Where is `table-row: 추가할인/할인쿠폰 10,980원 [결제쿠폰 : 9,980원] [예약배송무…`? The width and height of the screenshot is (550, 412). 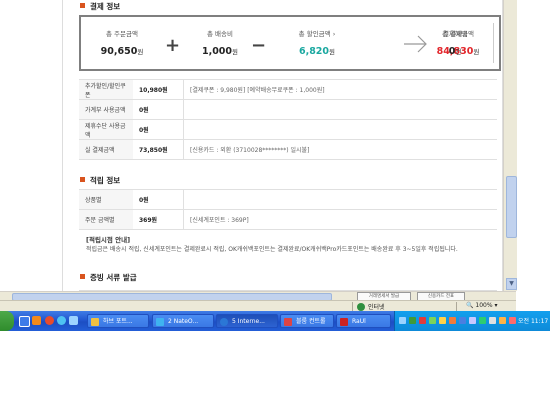
table-row: 추가할인/할인쿠폰 10,980원 [결제쿠폰 : 9,980원] [예약배송무… is located at coordinates (288, 89).